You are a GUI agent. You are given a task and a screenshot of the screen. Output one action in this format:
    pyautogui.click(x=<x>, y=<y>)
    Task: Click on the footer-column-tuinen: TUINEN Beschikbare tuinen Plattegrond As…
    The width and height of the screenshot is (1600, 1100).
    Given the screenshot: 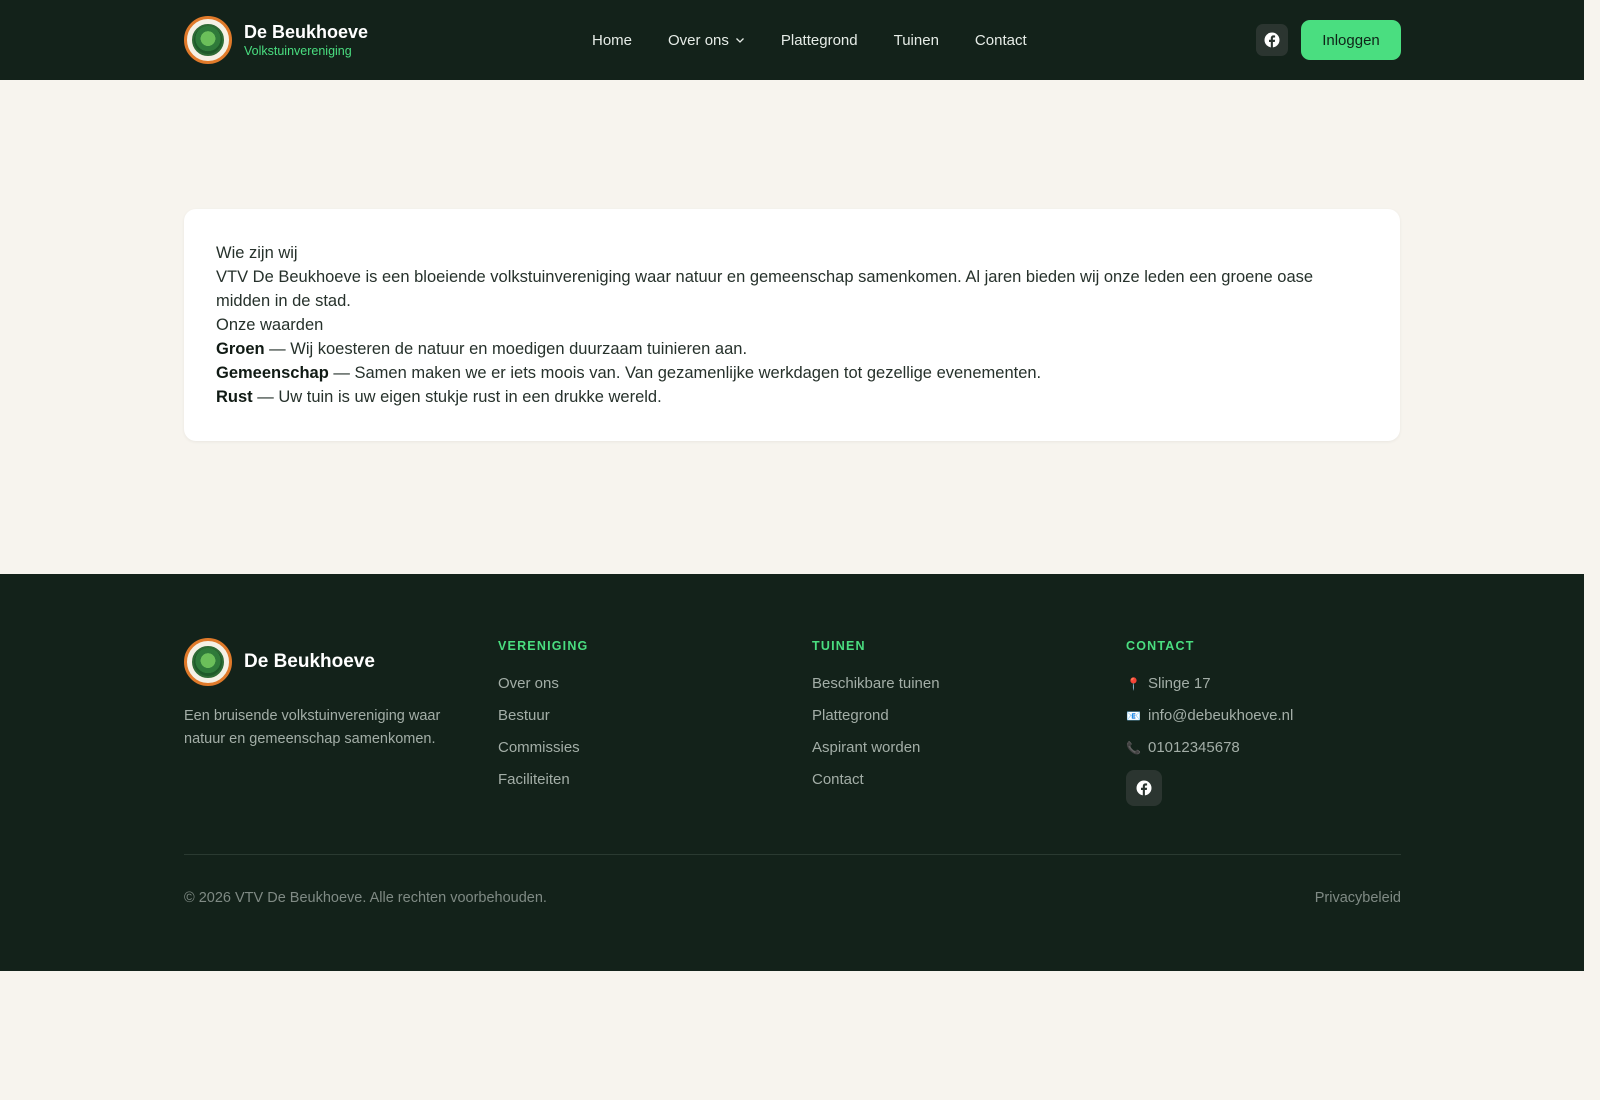 What is the action you would take?
    pyautogui.click(x=876, y=720)
    